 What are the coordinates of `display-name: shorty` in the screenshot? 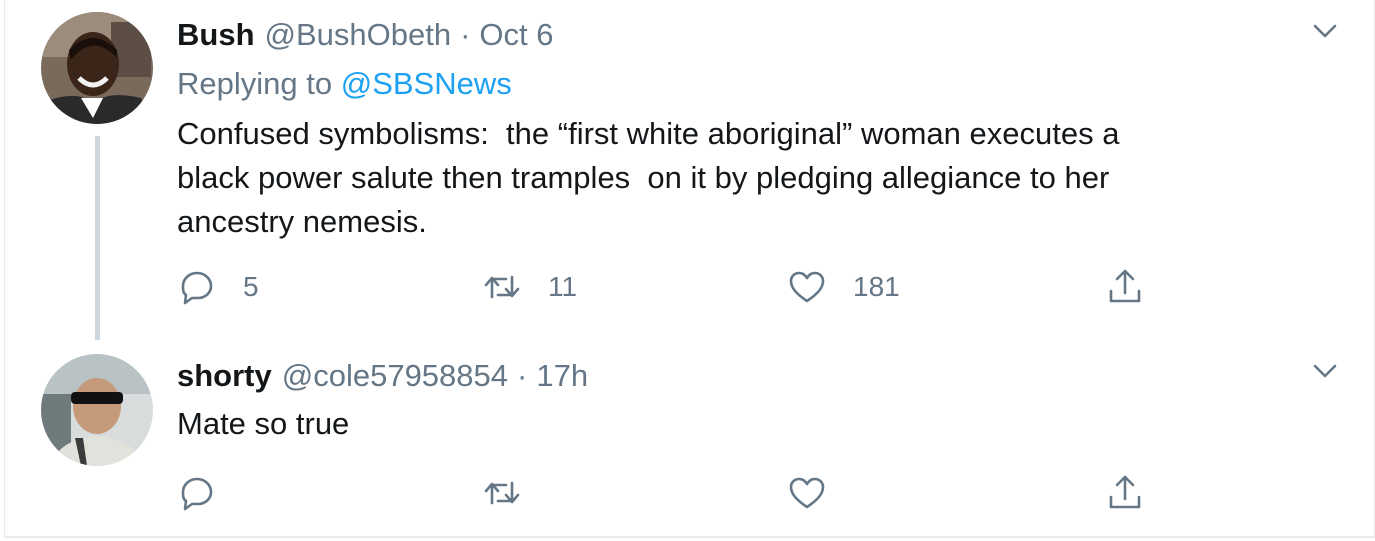 It's located at (224, 376).